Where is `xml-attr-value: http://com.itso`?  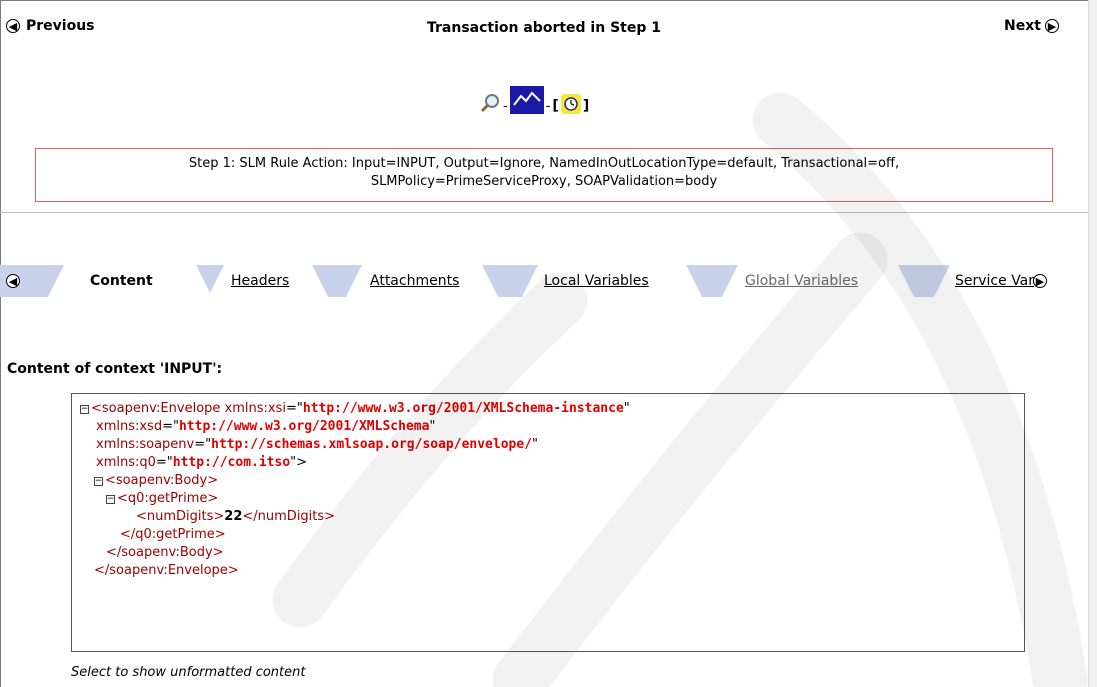 xml-attr-value: http://com.itso is located at coordinates (231, 462).